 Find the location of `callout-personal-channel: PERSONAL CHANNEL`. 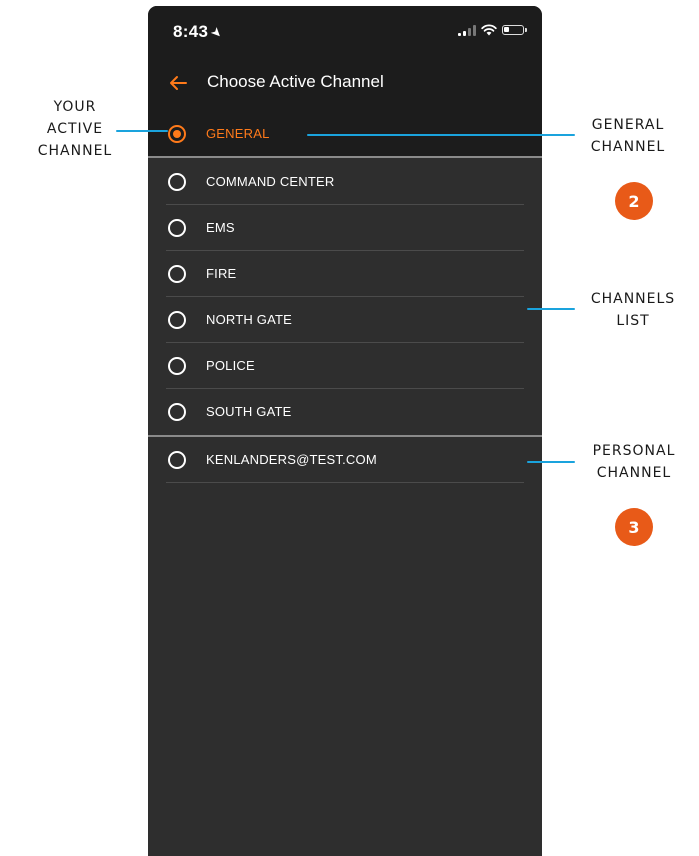

callout-personal-channel: PERSONAL CHANNEL is located at coordinates (634, 462).